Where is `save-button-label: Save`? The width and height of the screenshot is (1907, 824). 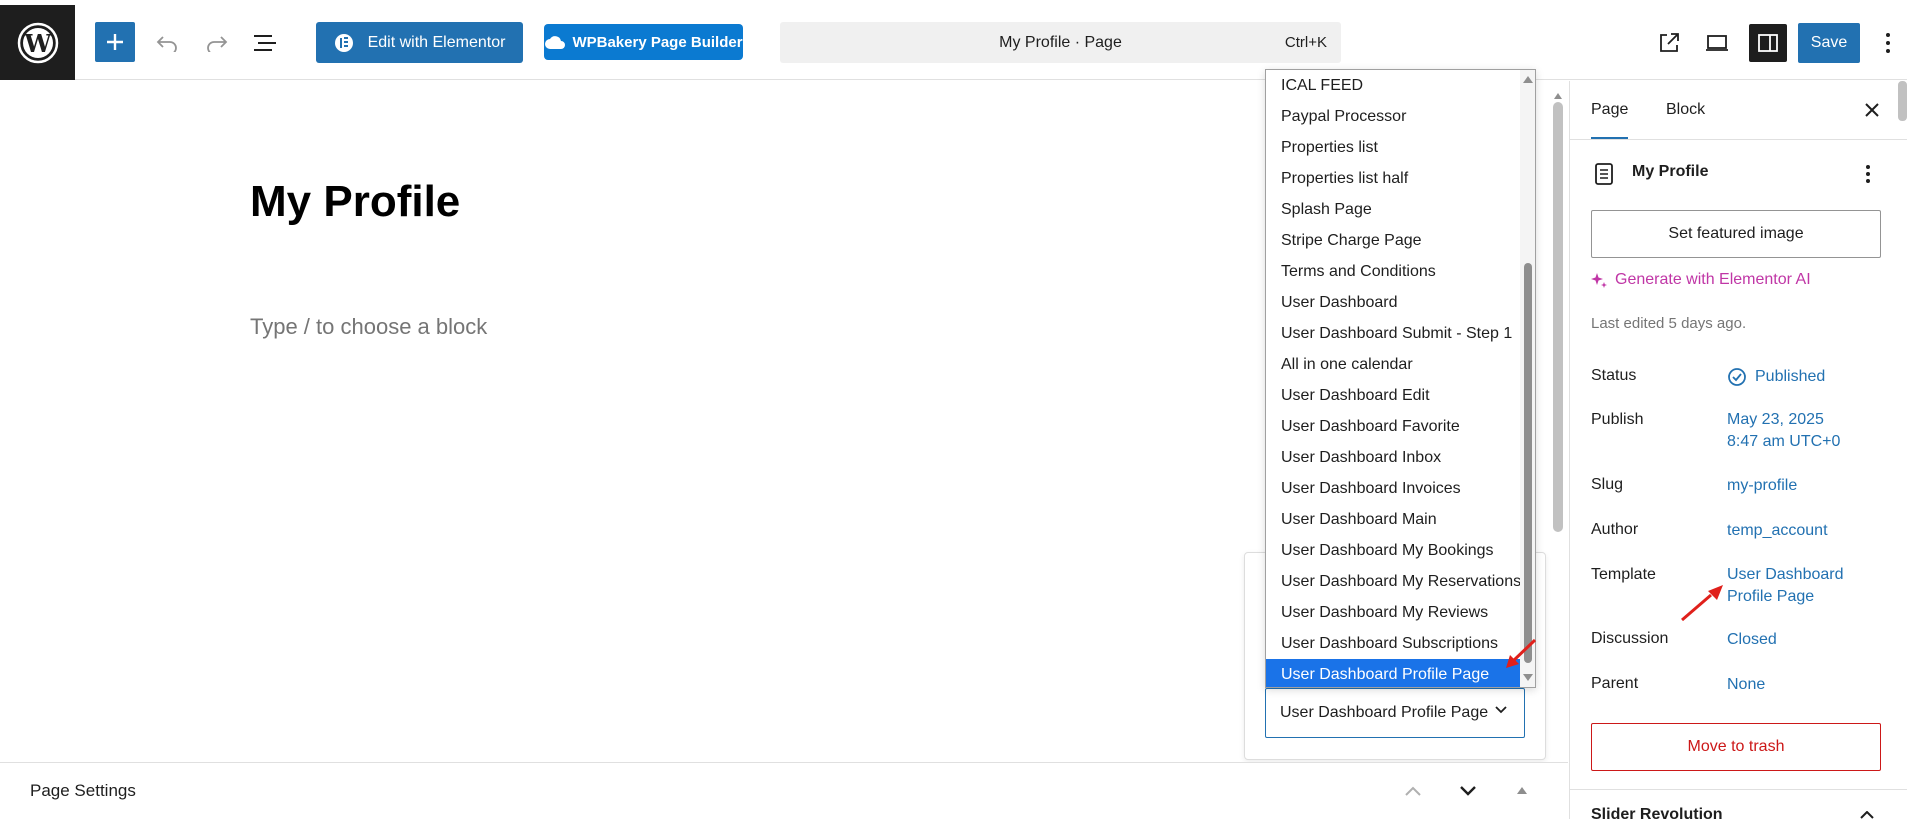 save-button-label: Save is located at coordinates (1829, 42).